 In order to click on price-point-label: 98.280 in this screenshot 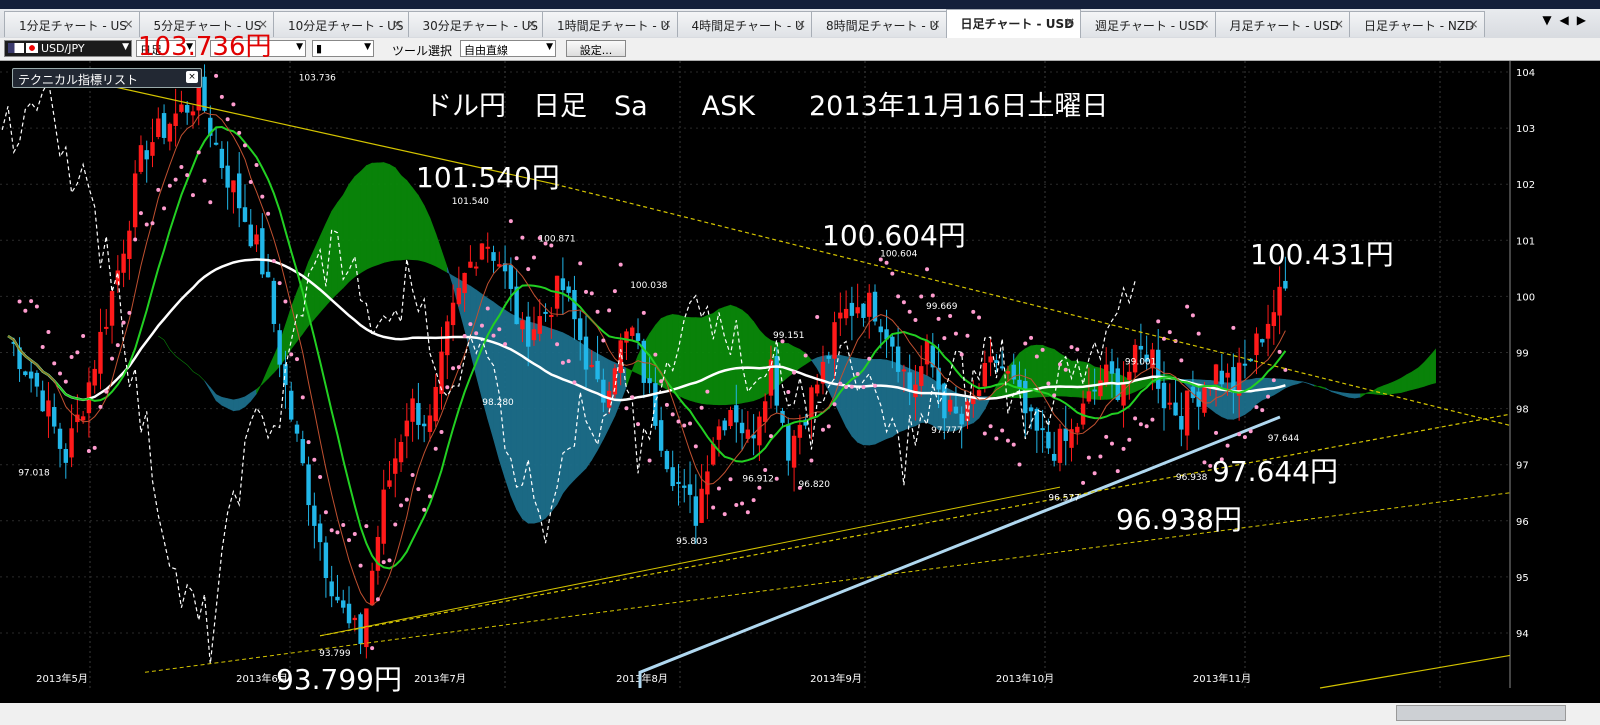, I will do `click(498, 403)`.